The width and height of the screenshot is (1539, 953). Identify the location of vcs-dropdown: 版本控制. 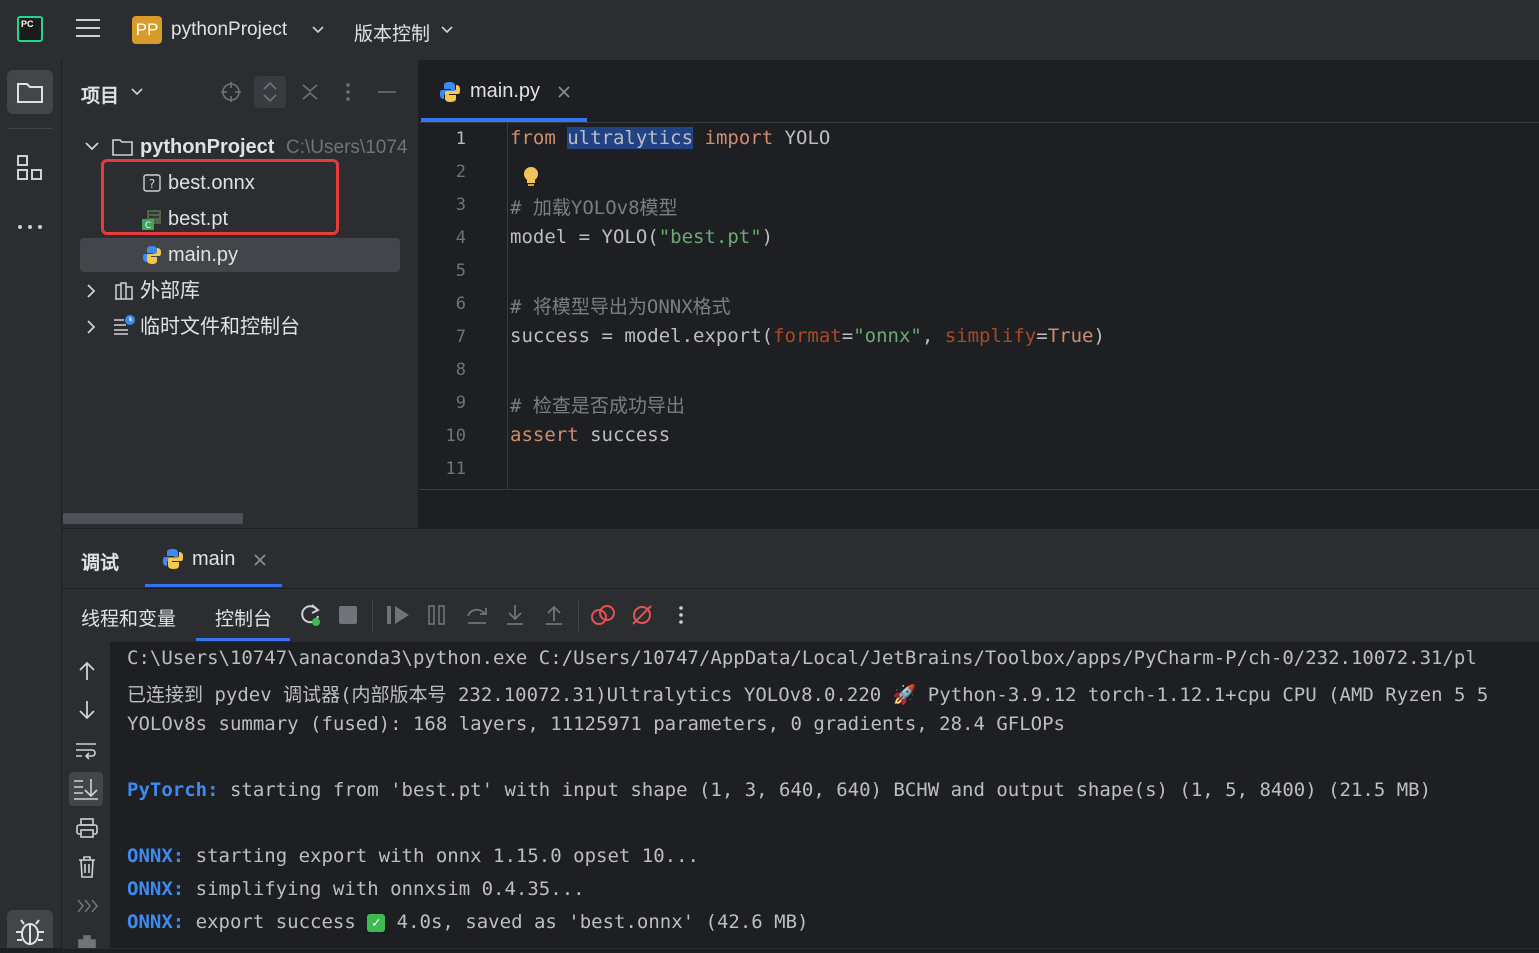
(392, 32).